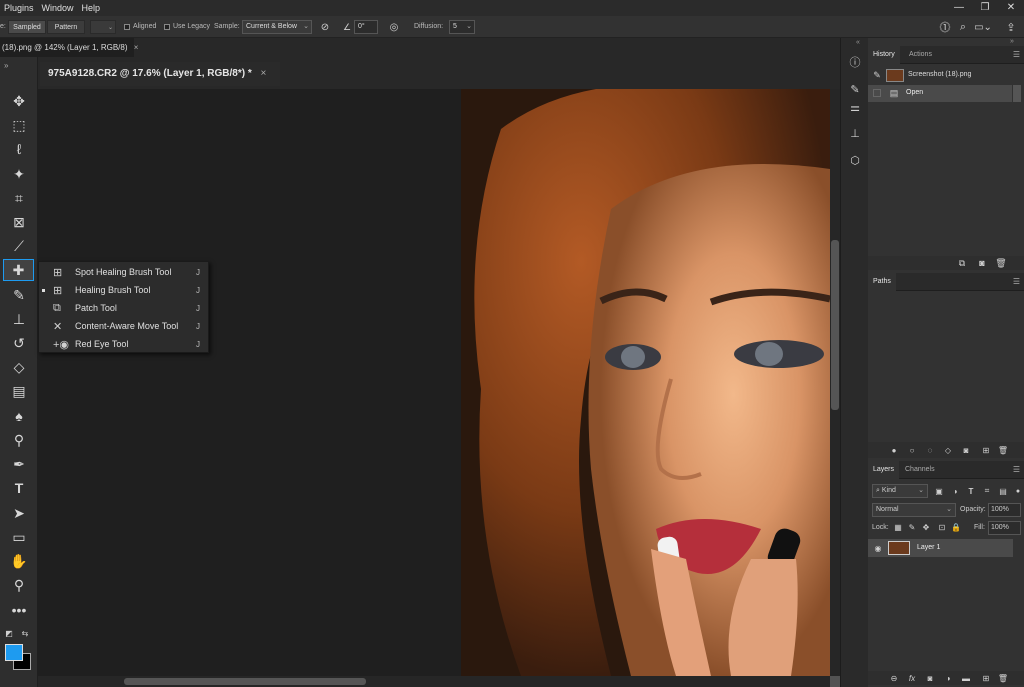 The height and width of the screenshot is (687, 1024). Describe the element at coordinates (19, 391) in the screenshot. I see `gradient-tool-icon: ▤` at that location.